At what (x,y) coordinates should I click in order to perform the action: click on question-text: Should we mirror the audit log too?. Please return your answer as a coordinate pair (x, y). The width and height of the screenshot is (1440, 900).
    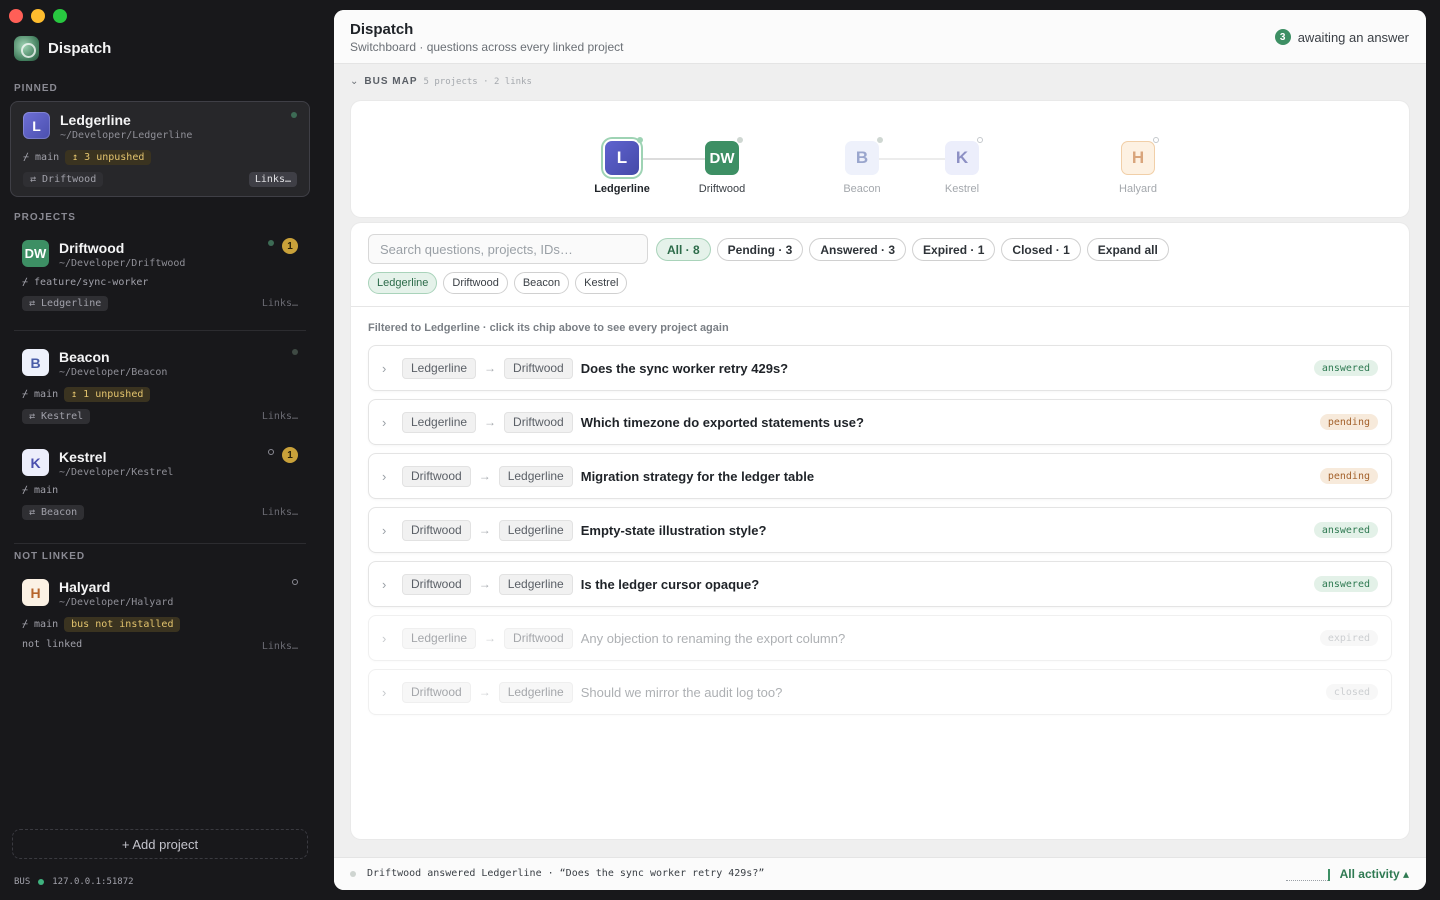
    Looking at the image, I should click on (681, 692).